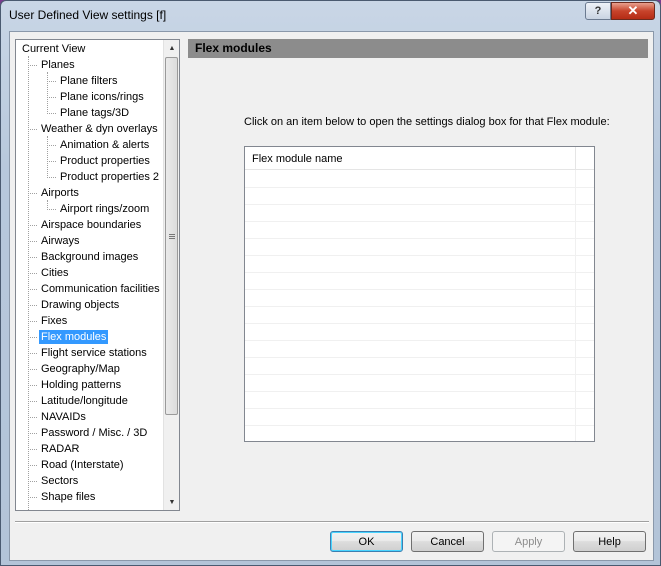 This screenshot has height=566, width=661. Describe the element at coordinates (105, 161) in the screenshot. I see `tree-item-product-properties: Product properties` at that location.